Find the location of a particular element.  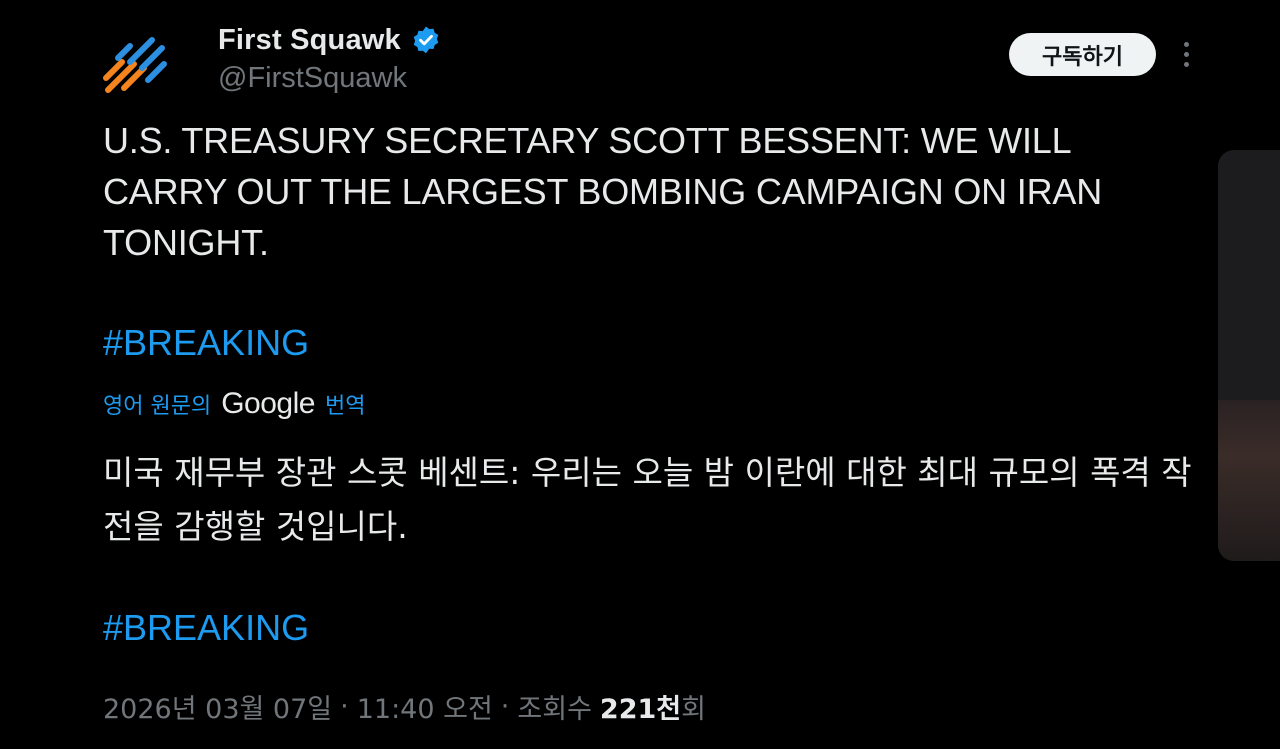

translation-attribution: 영어 원문의 Google 번역 is located at coordinates (234, 404).